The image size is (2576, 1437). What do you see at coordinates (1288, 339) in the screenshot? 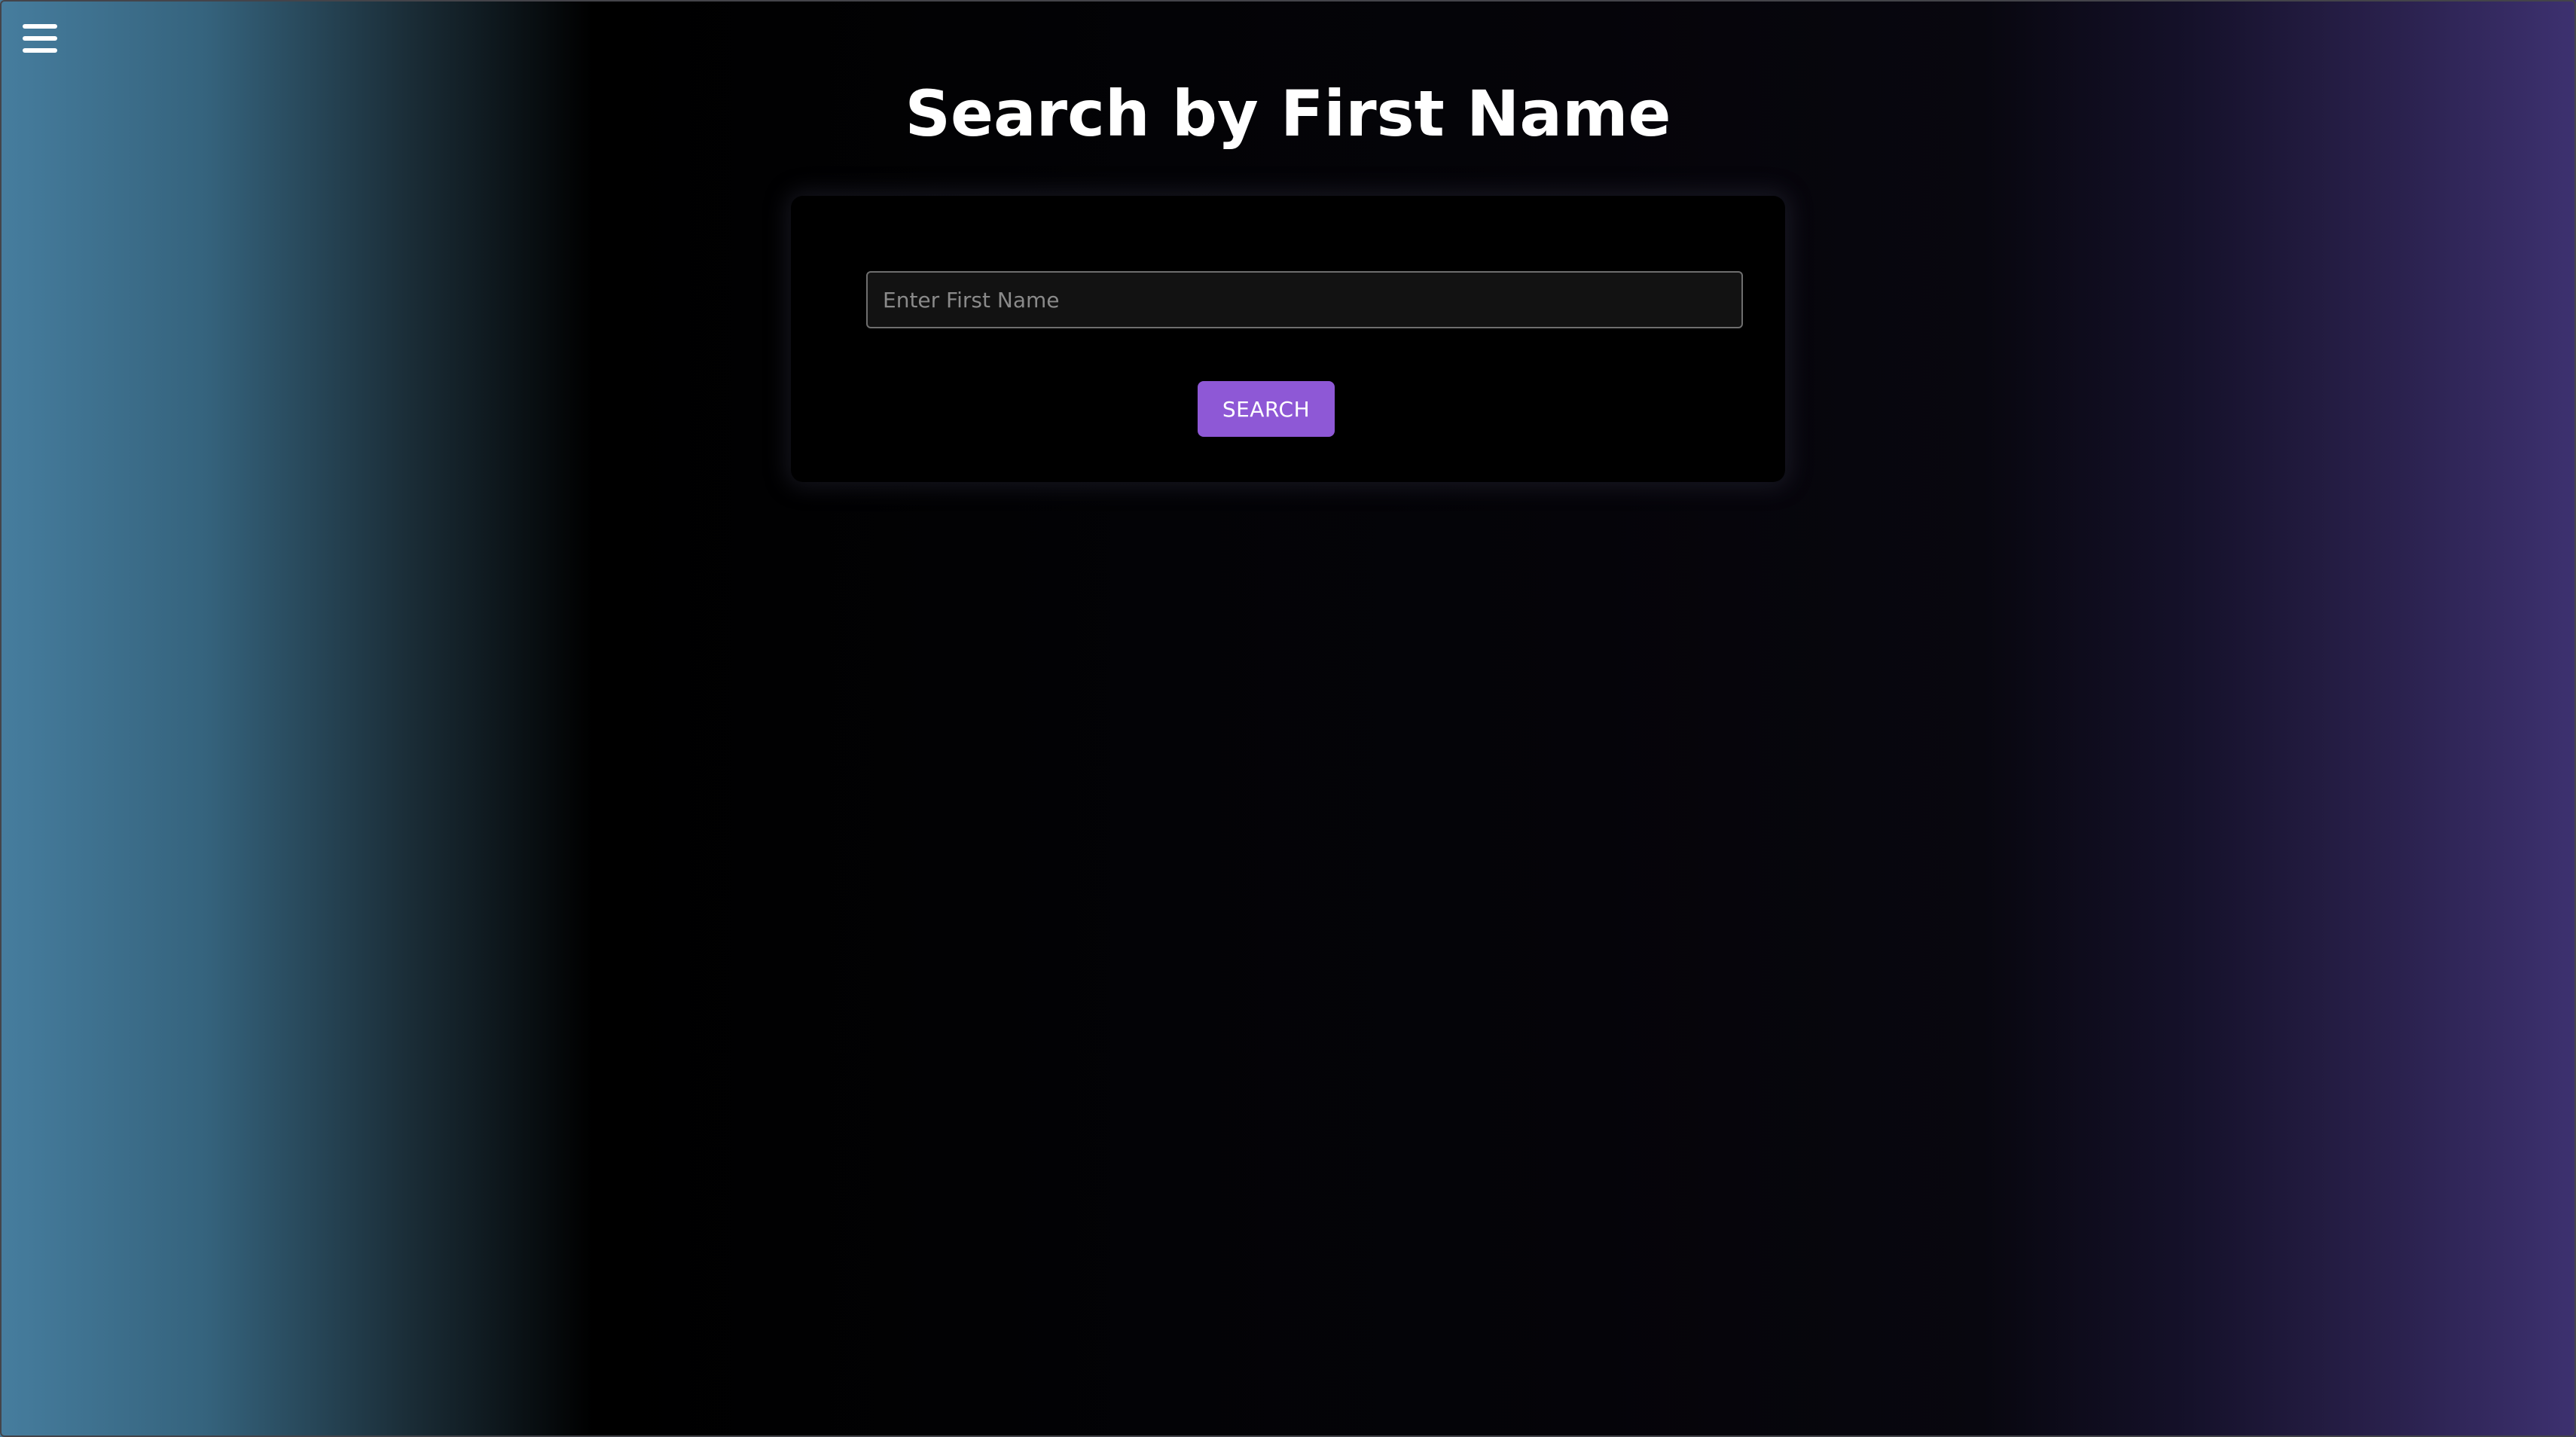
I see `search-card: SEARCH` at bounding box center [1288, 339].